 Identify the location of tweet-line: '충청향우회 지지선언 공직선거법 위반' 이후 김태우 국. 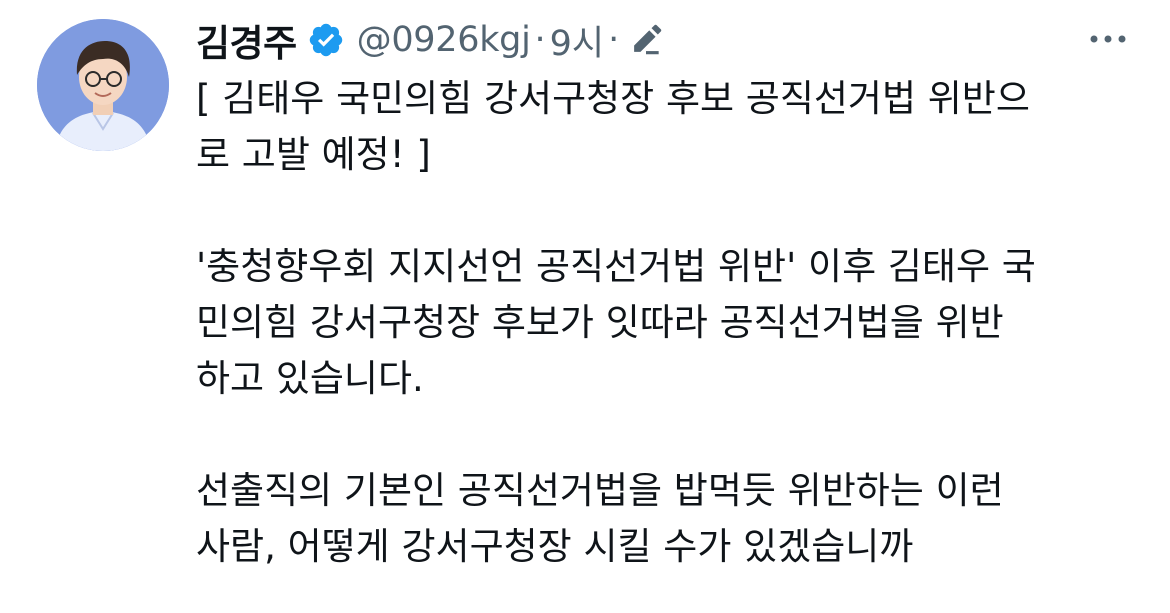
(616, 266).